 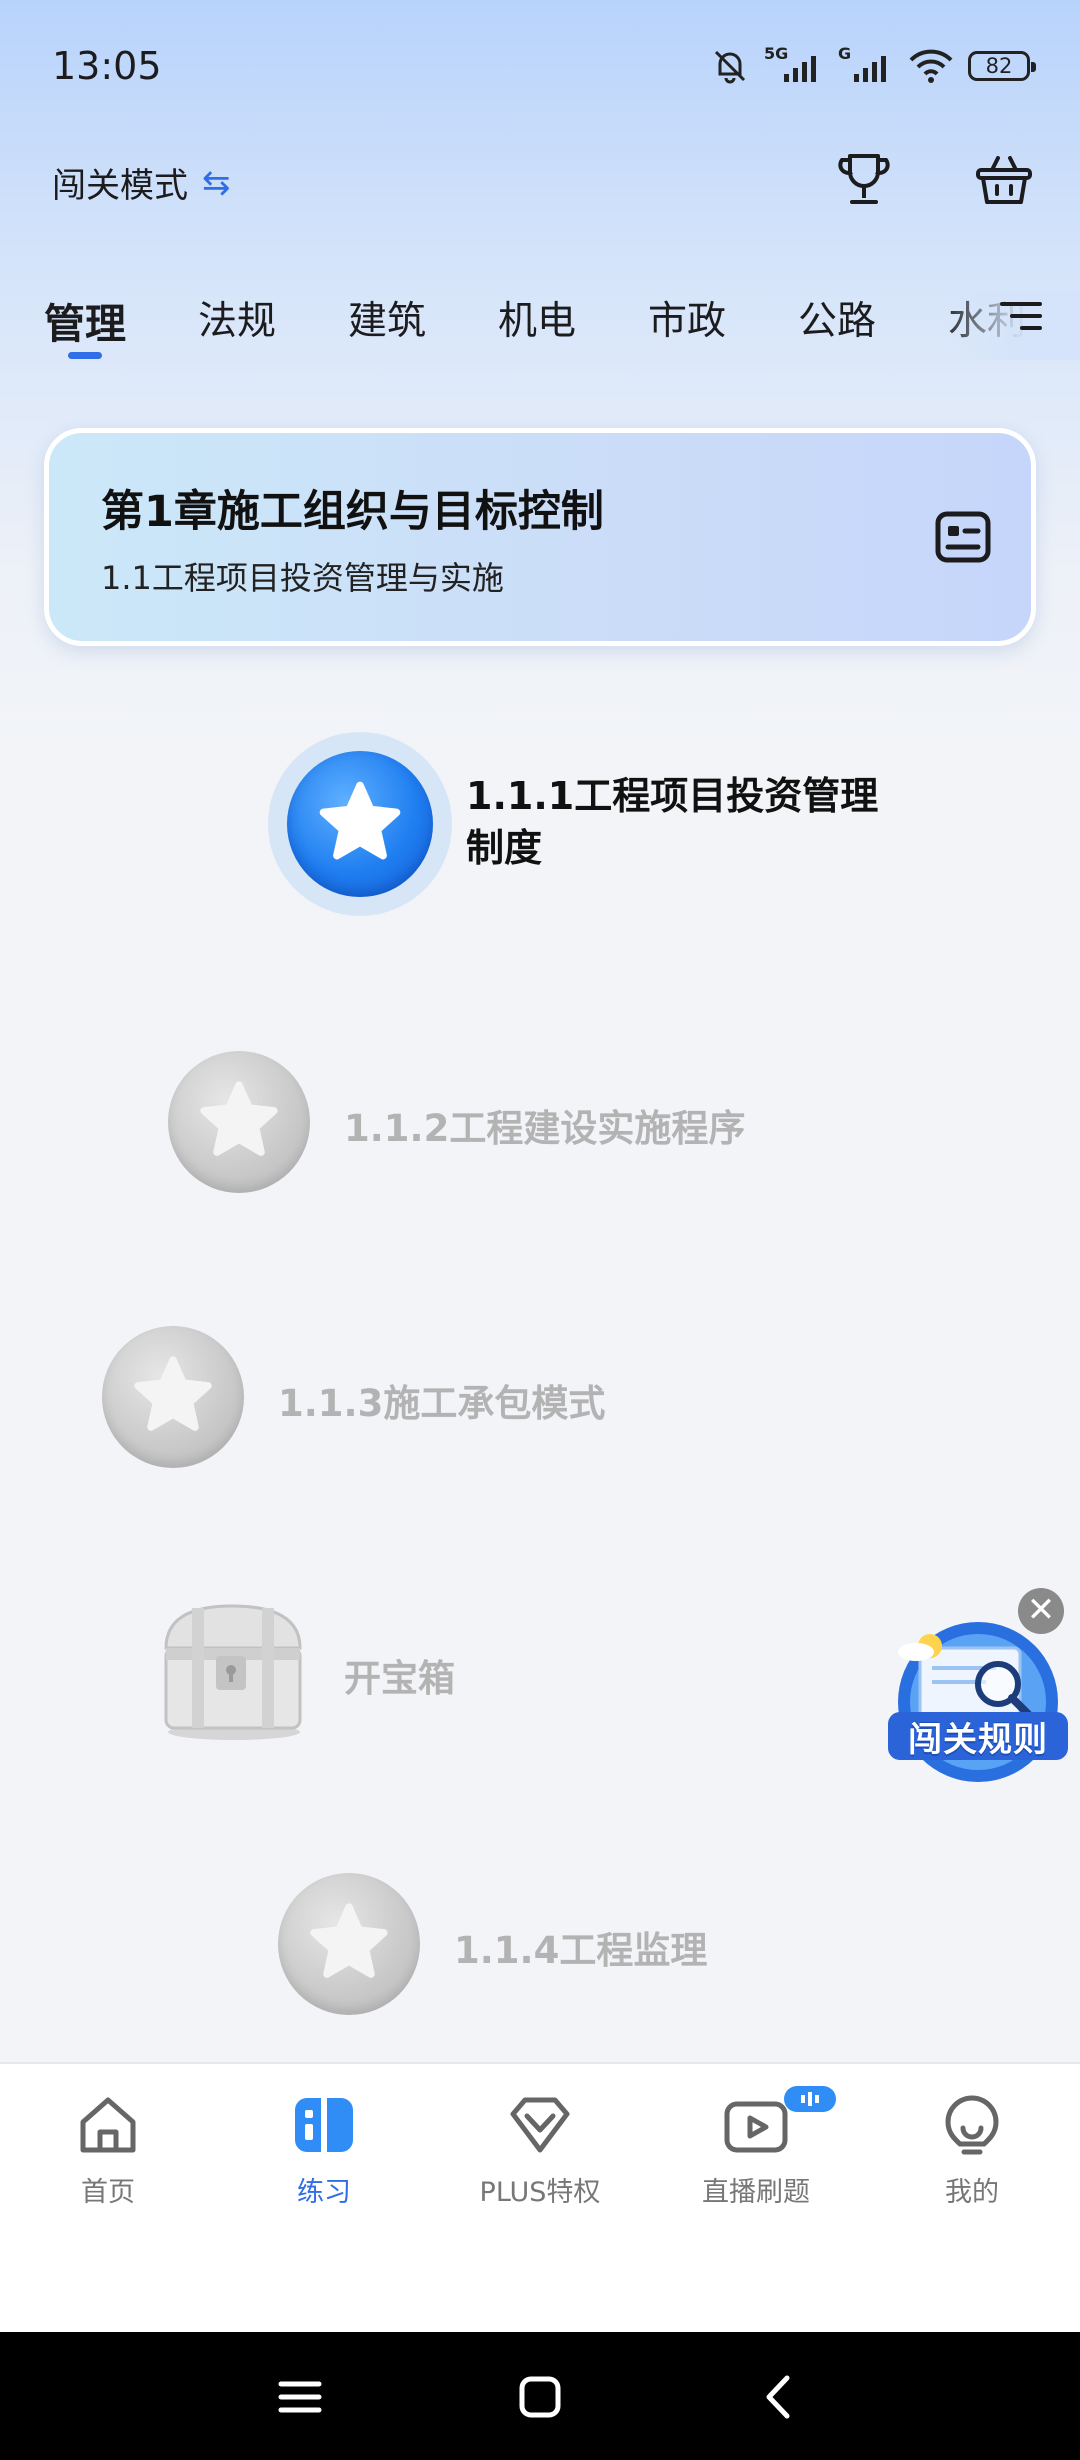 I want to click on basket-icon, so click(x=1004, y=180).